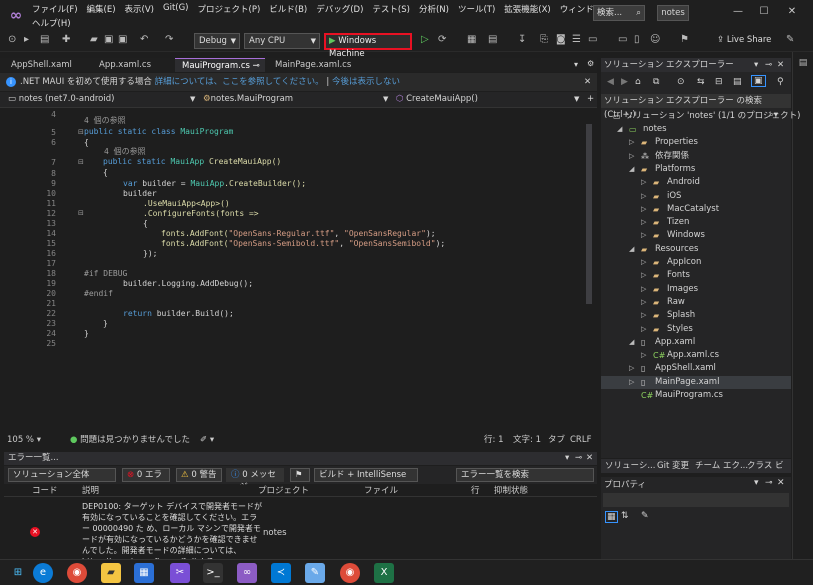 The width and height of the screenshot is (813, 585). What do you see at coordinates (425, 39) in the screenshot?
I see `start-without-debug-icon: ▷` at bounding box center [425, 39].